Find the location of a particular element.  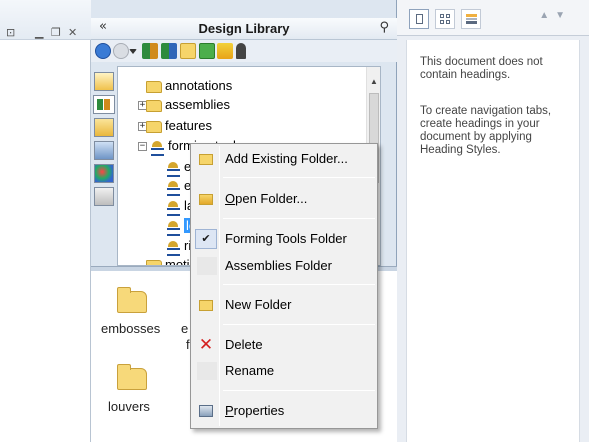

back-icon is located at coordinates (103, 51).